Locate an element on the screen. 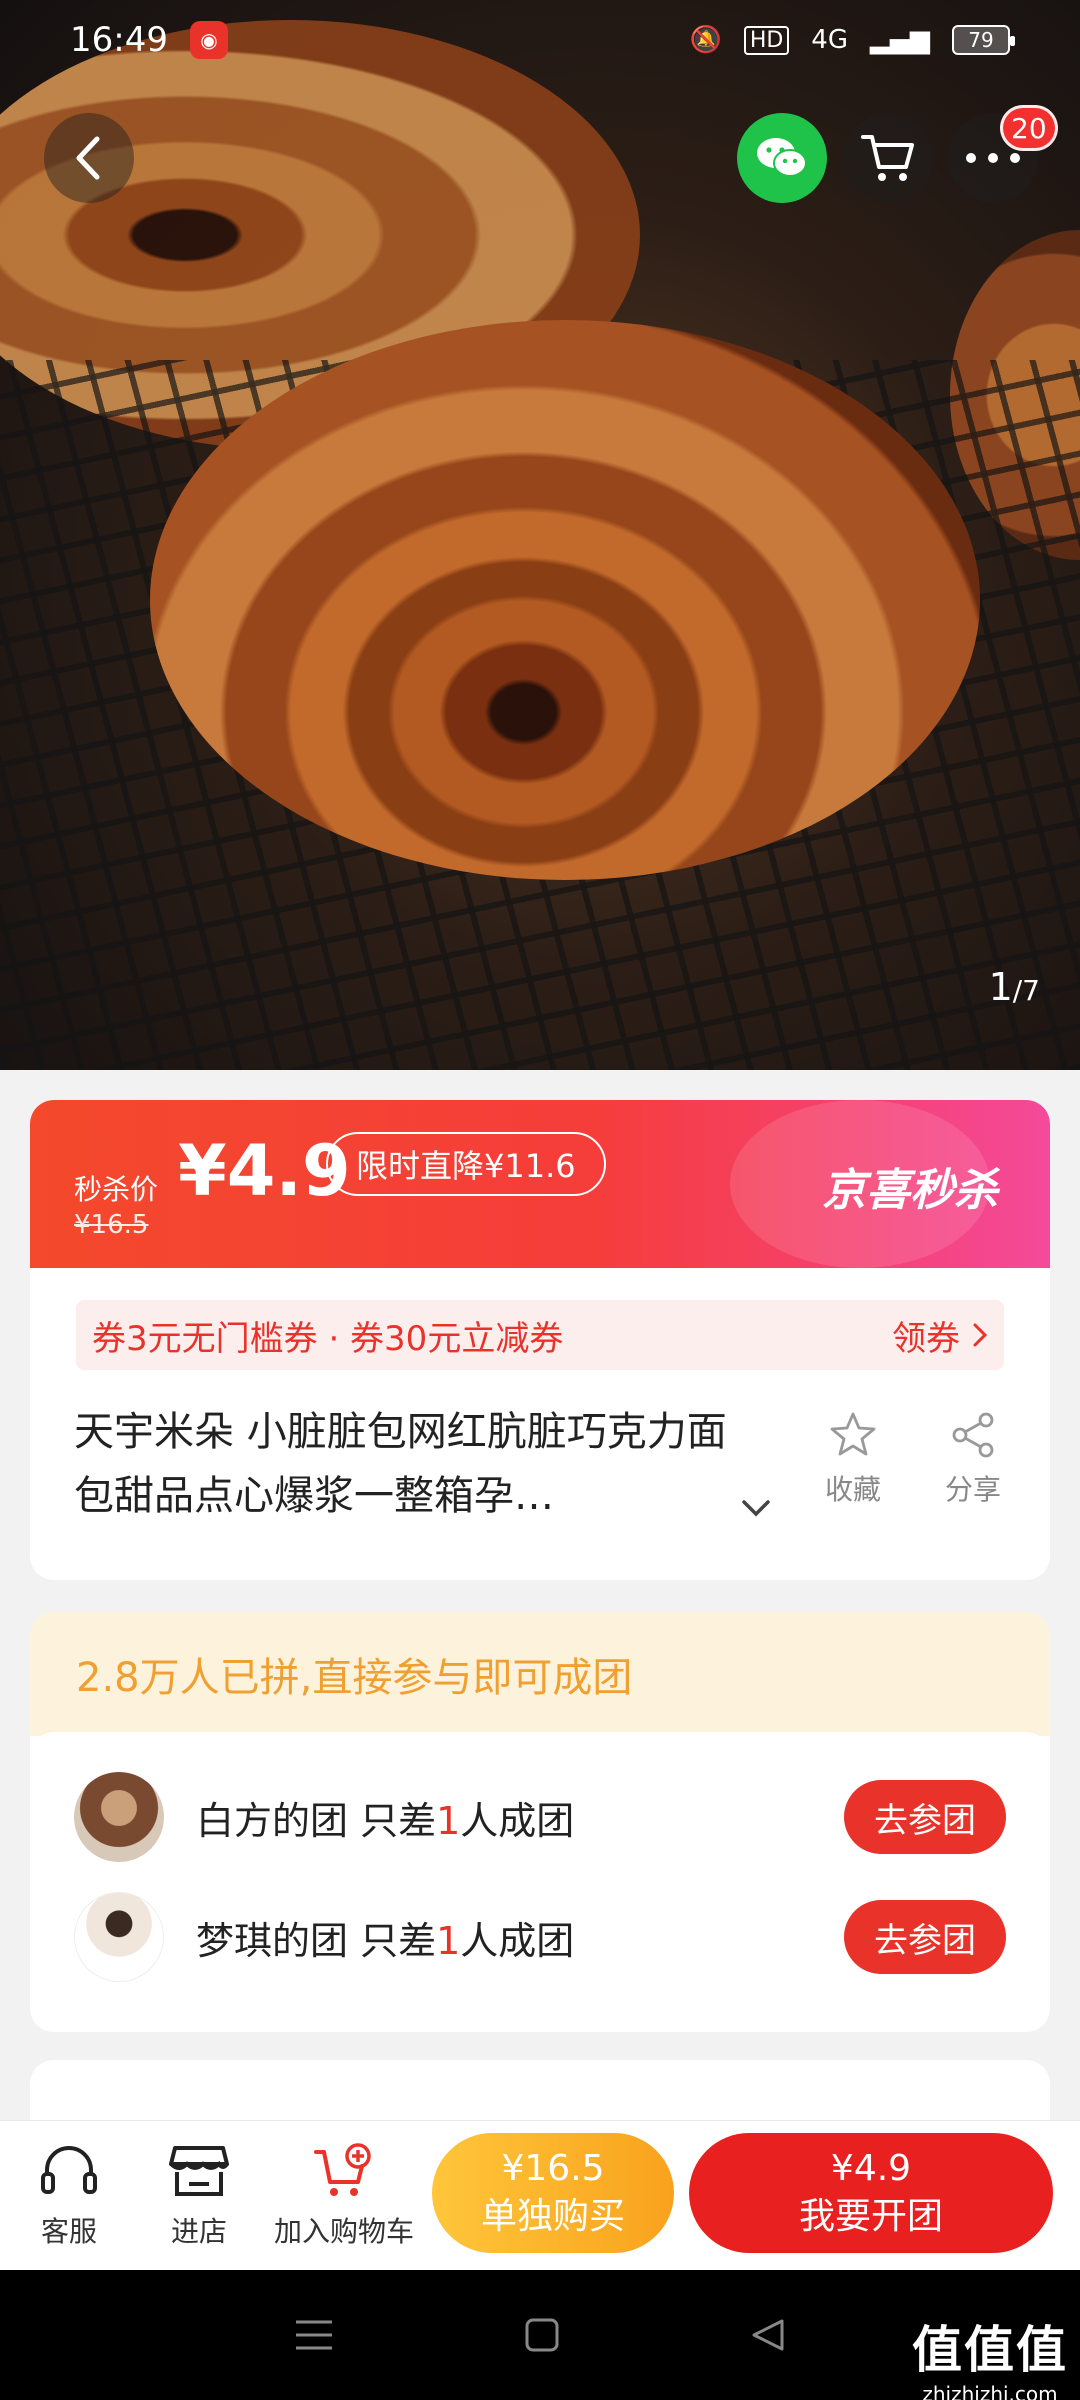 The image size is (1080, 2400). more-icon is located at coordinates (993, 158).